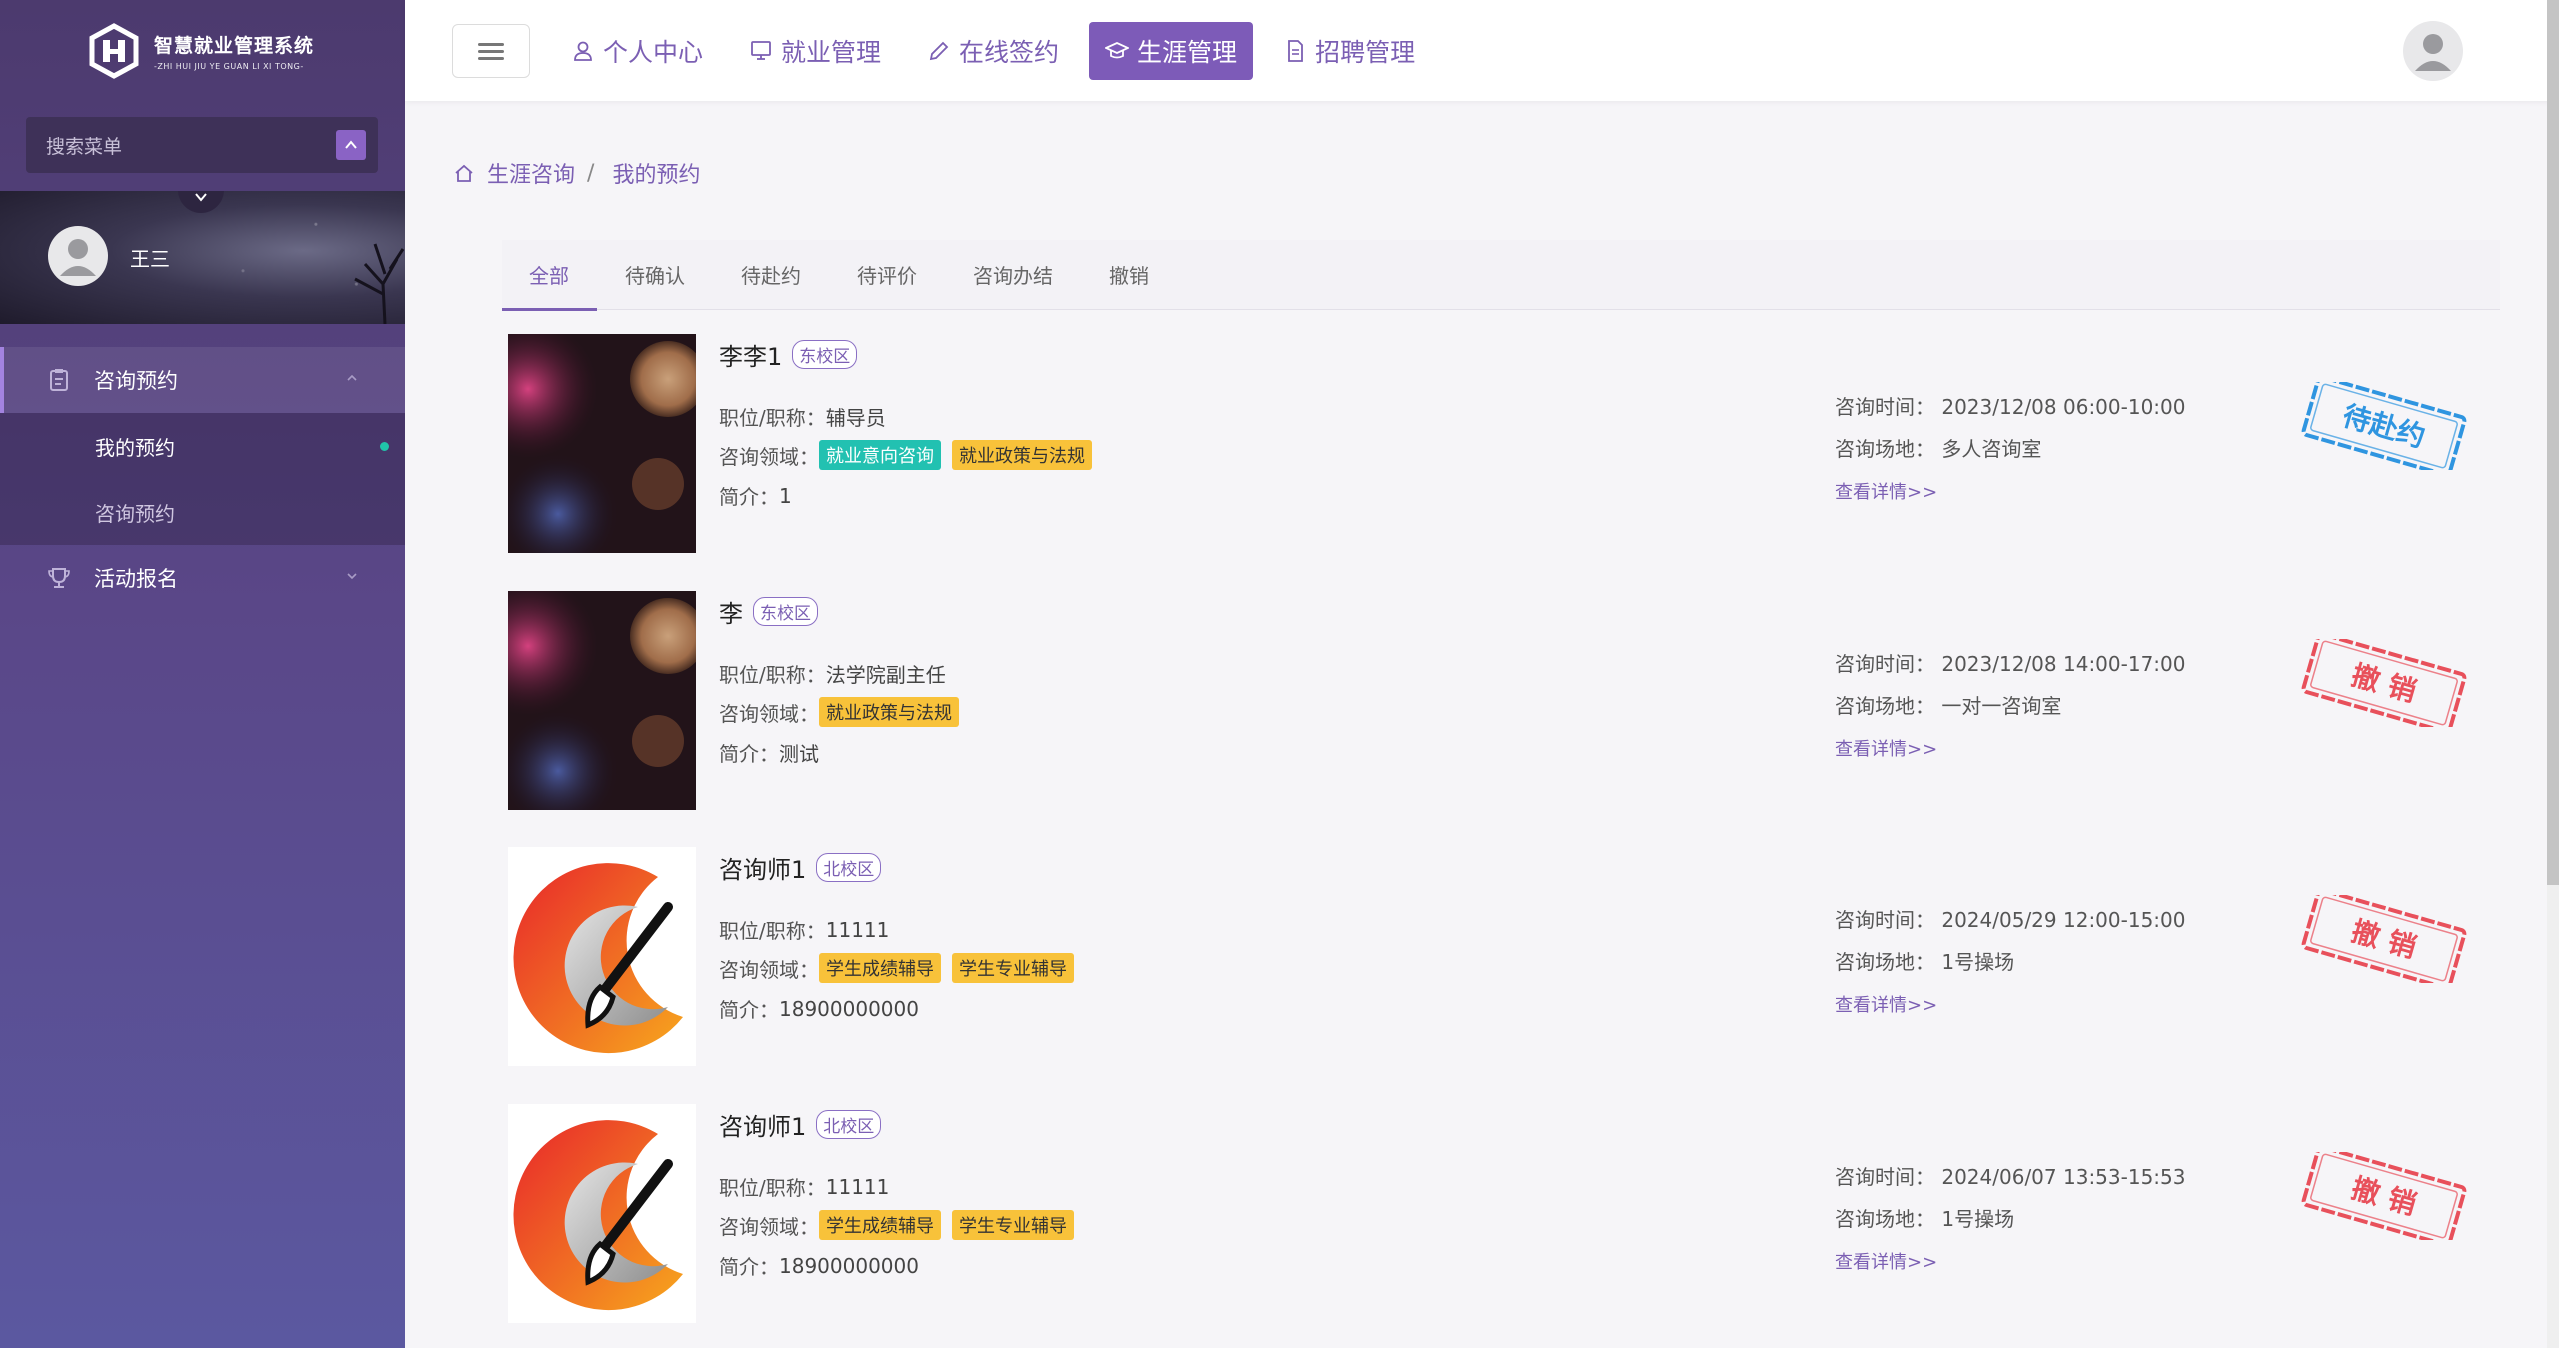 Image resolution: width=2559 pixels, height=1348 pixels. What do you see at coordinates (135, 447) in the screenshot?
I see `sidebar-item-label: 我的预约` at bounding box center [135, 447].